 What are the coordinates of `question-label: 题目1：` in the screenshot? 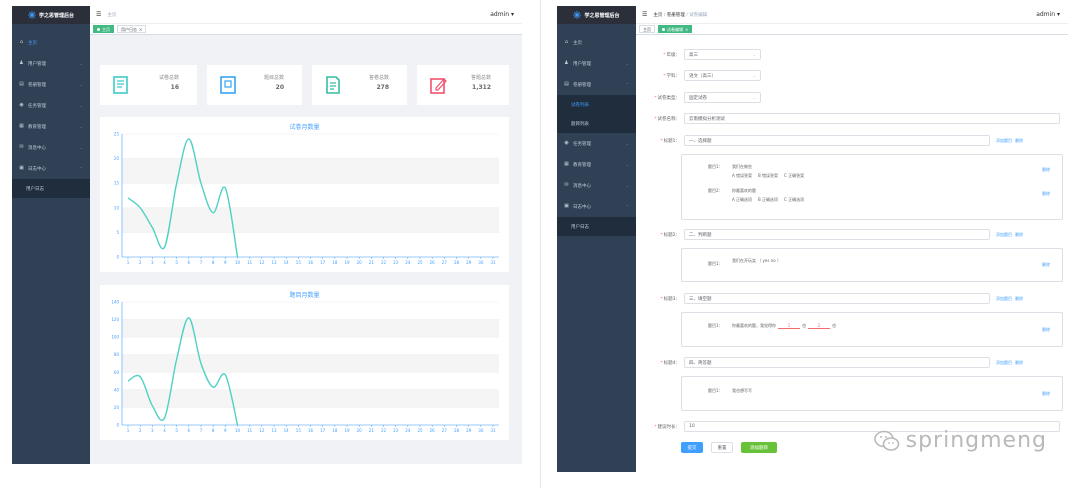 It's located at (715, 263).